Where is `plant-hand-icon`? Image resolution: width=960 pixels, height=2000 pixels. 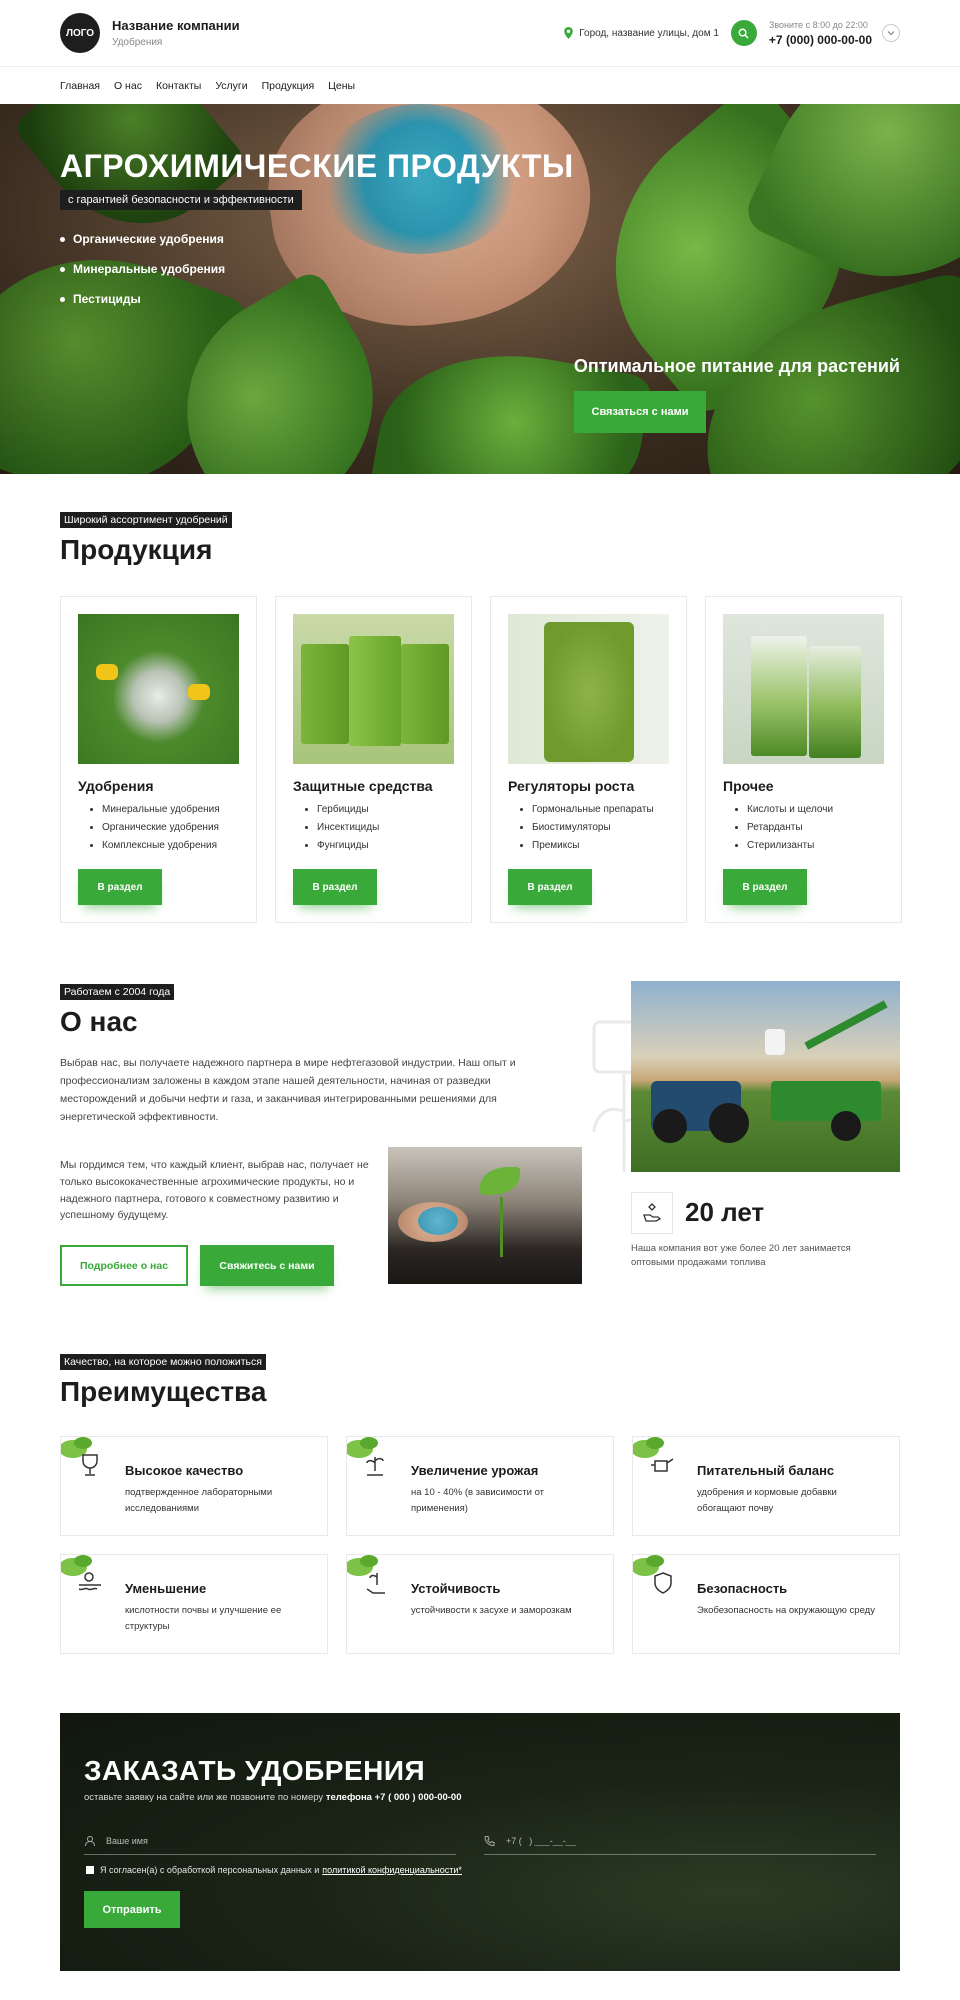
plant-hand-icon is located at coordinates (366, 1574).